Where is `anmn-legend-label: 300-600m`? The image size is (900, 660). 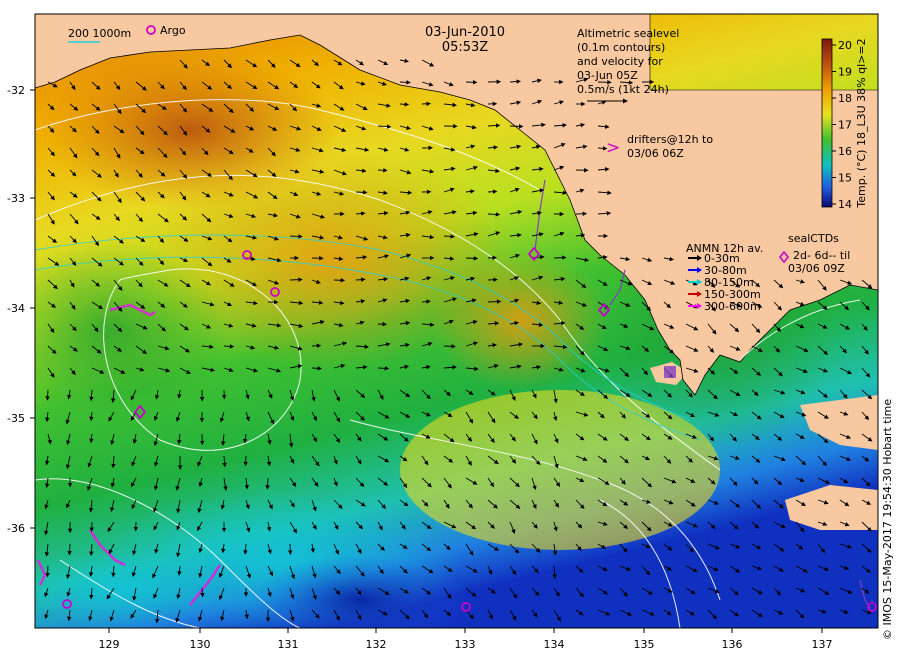
anmn-legend-label: 300-600m is located at coordinates (732, 306).